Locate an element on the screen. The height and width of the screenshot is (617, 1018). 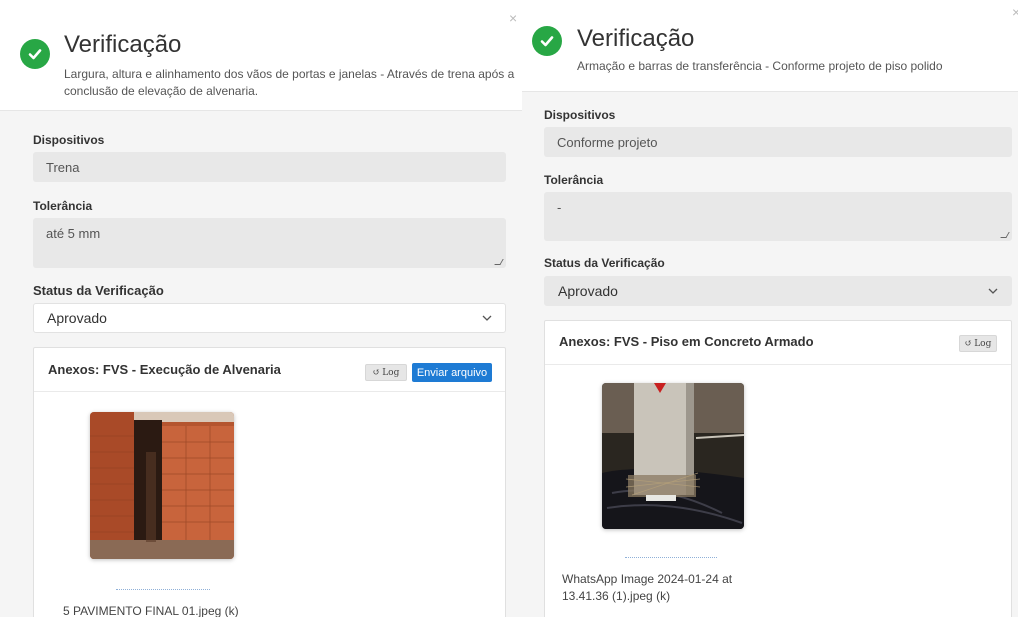
attachments-title: Anexos: FVS - Execução de Alvenaria is located at coordinates (164, 369).